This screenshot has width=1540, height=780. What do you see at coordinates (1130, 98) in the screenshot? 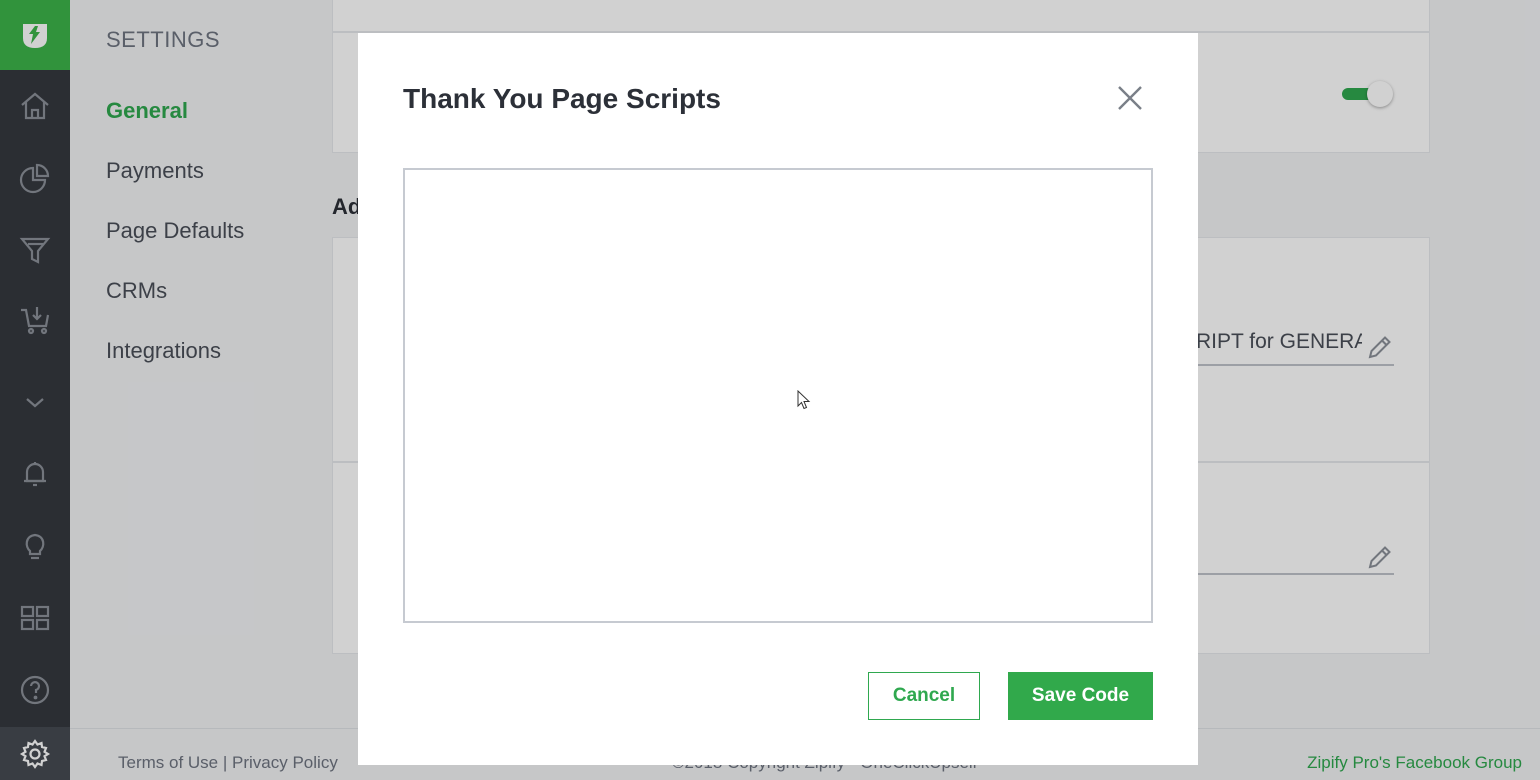
I see `close-icon` at bounding box center [1130, 98].